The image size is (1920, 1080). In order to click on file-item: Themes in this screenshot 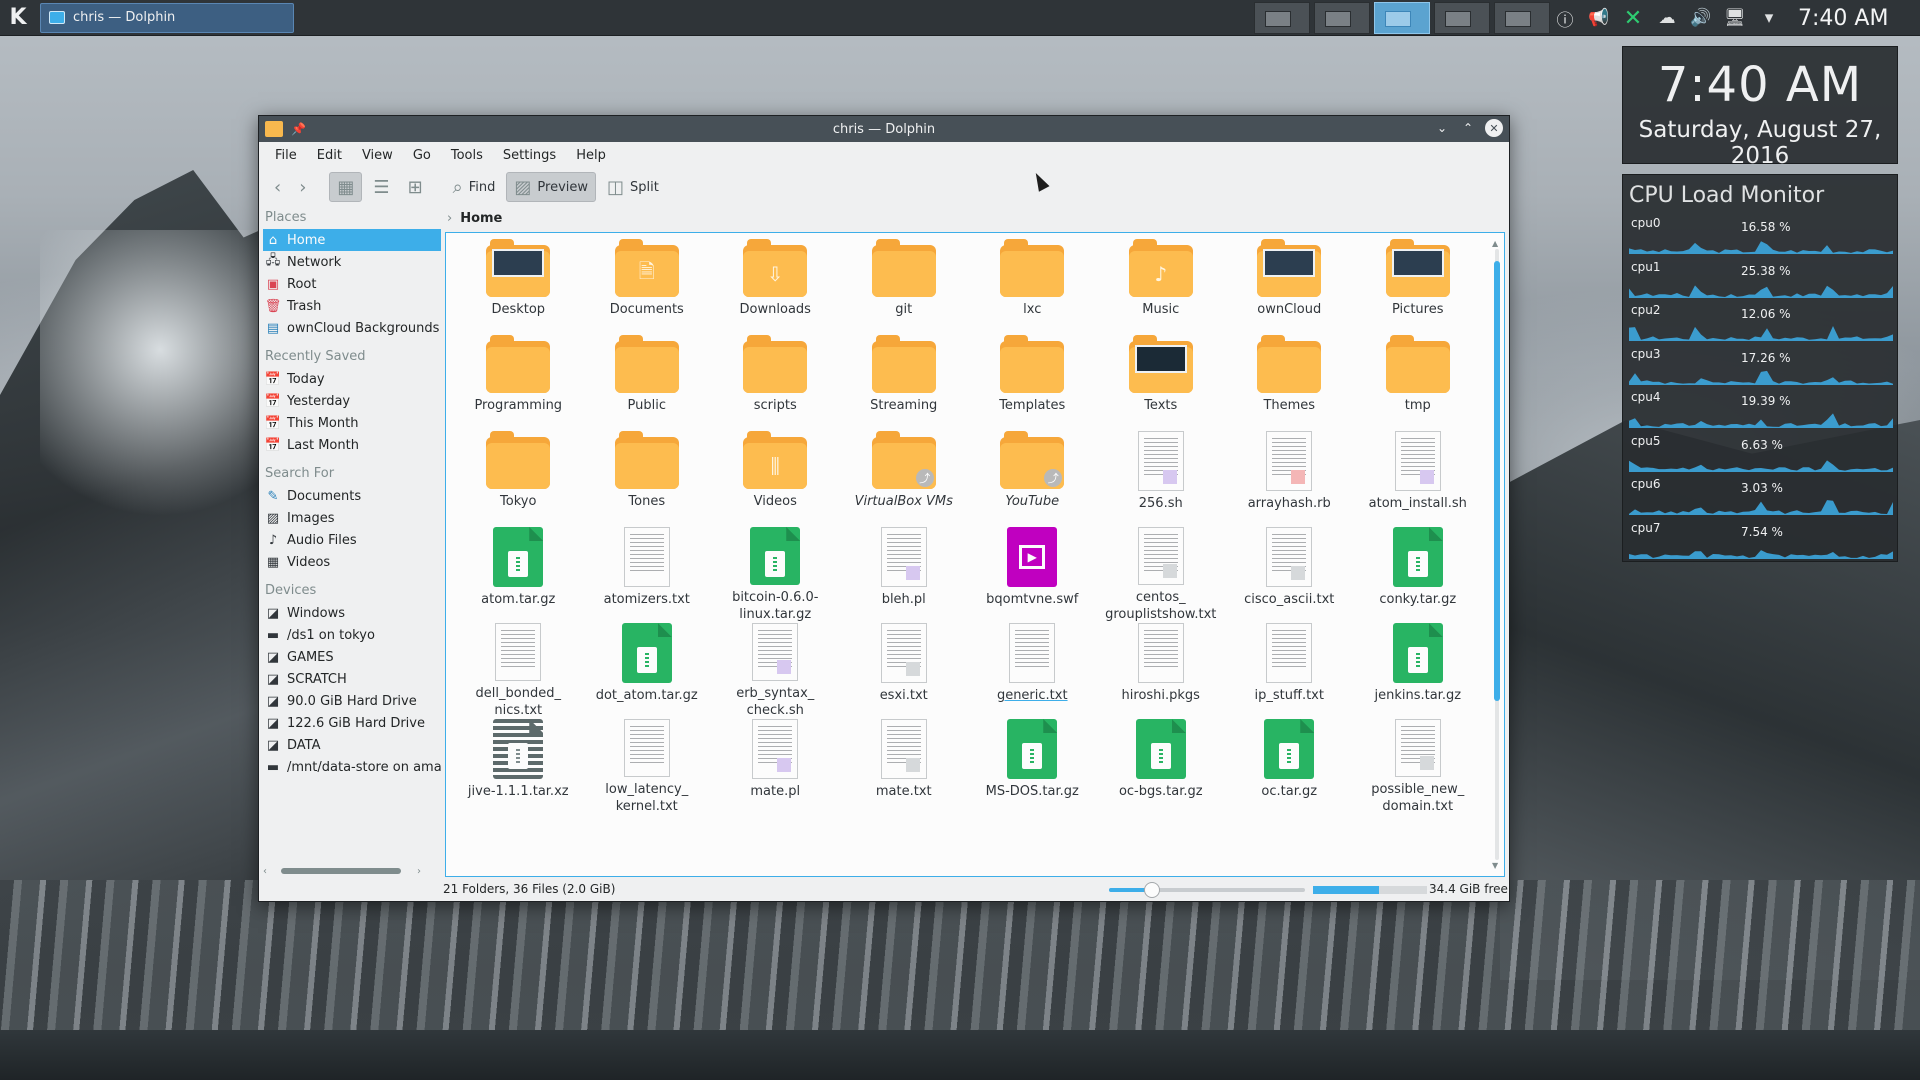, I will do `click(1289, 383)`.